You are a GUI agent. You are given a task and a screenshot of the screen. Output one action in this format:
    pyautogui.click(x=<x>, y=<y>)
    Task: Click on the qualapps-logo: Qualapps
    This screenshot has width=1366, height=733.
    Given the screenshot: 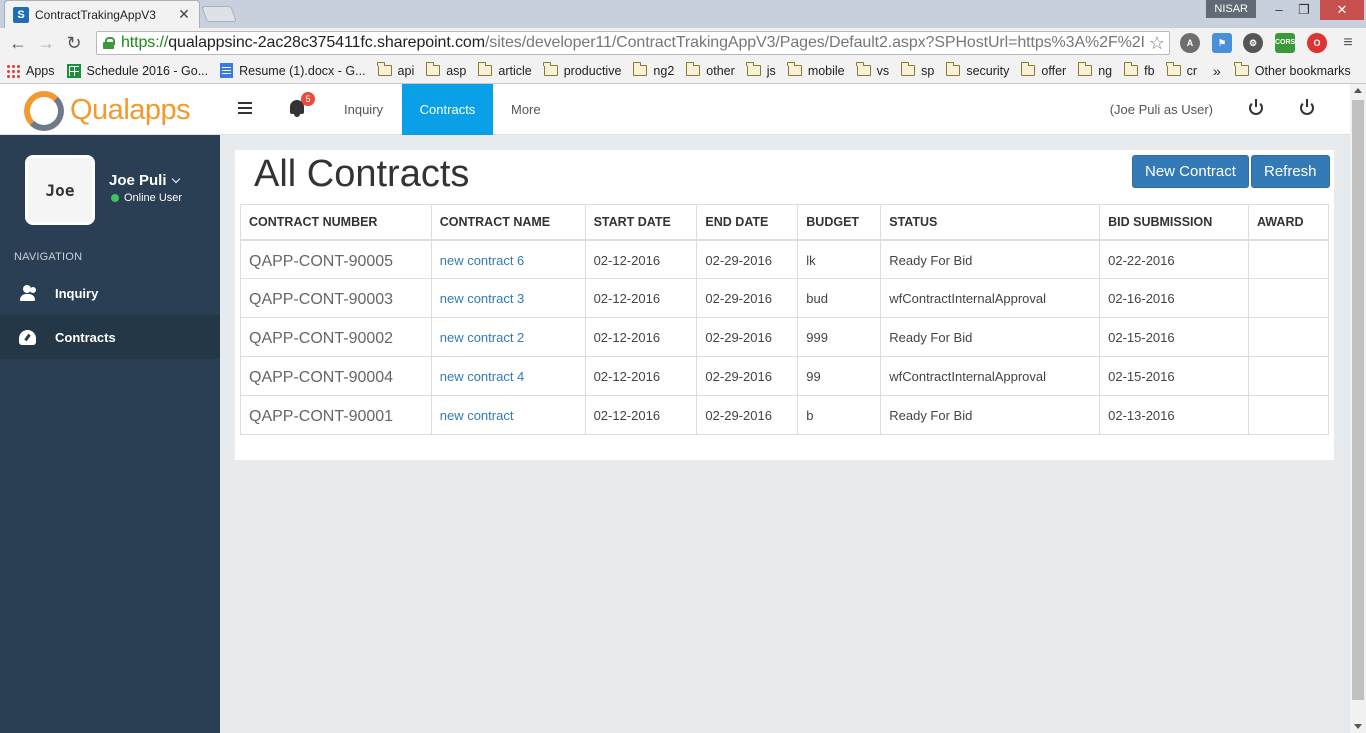 What is the action you would take?
    pyautogui.click(x=106, y=110)
    